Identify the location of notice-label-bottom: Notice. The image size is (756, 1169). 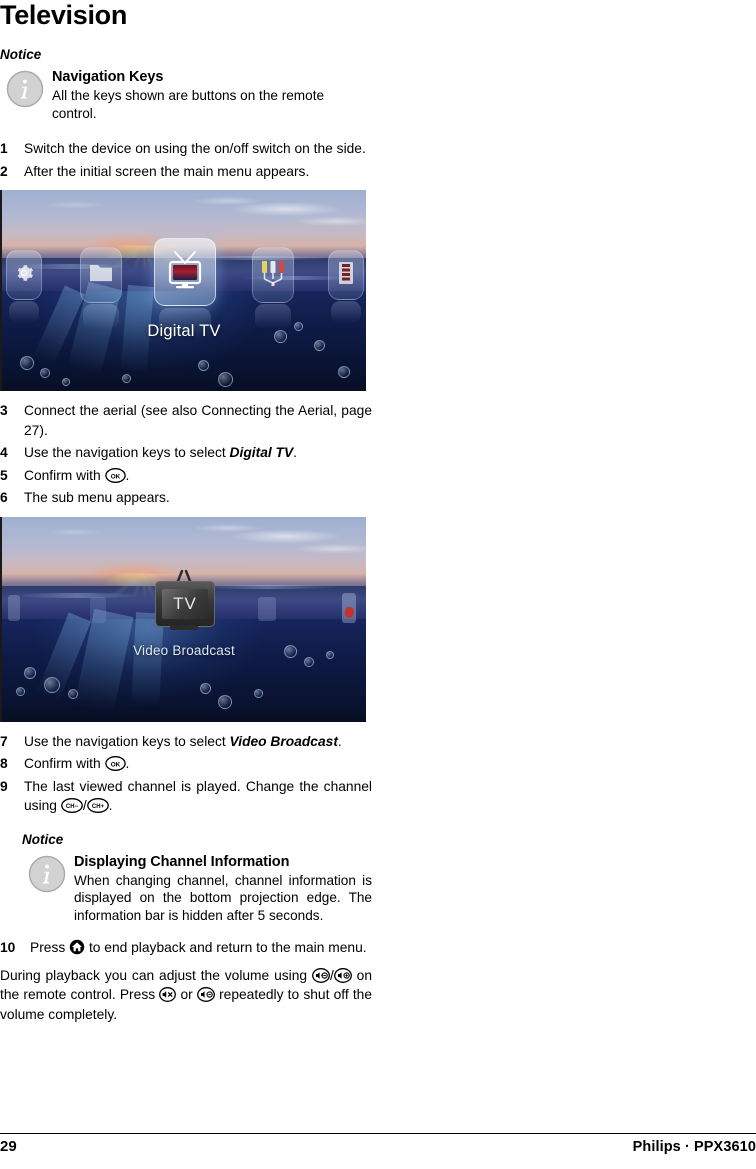
(43, 839).